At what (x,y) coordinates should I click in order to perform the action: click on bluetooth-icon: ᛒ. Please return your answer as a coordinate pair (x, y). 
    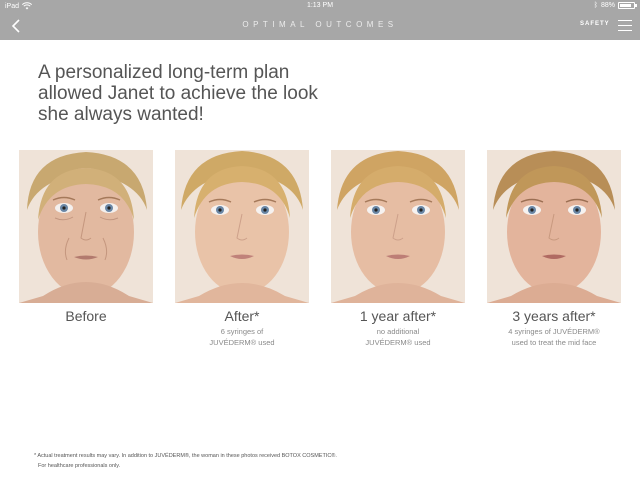
    Looking at the image, I should click on (595, 5).